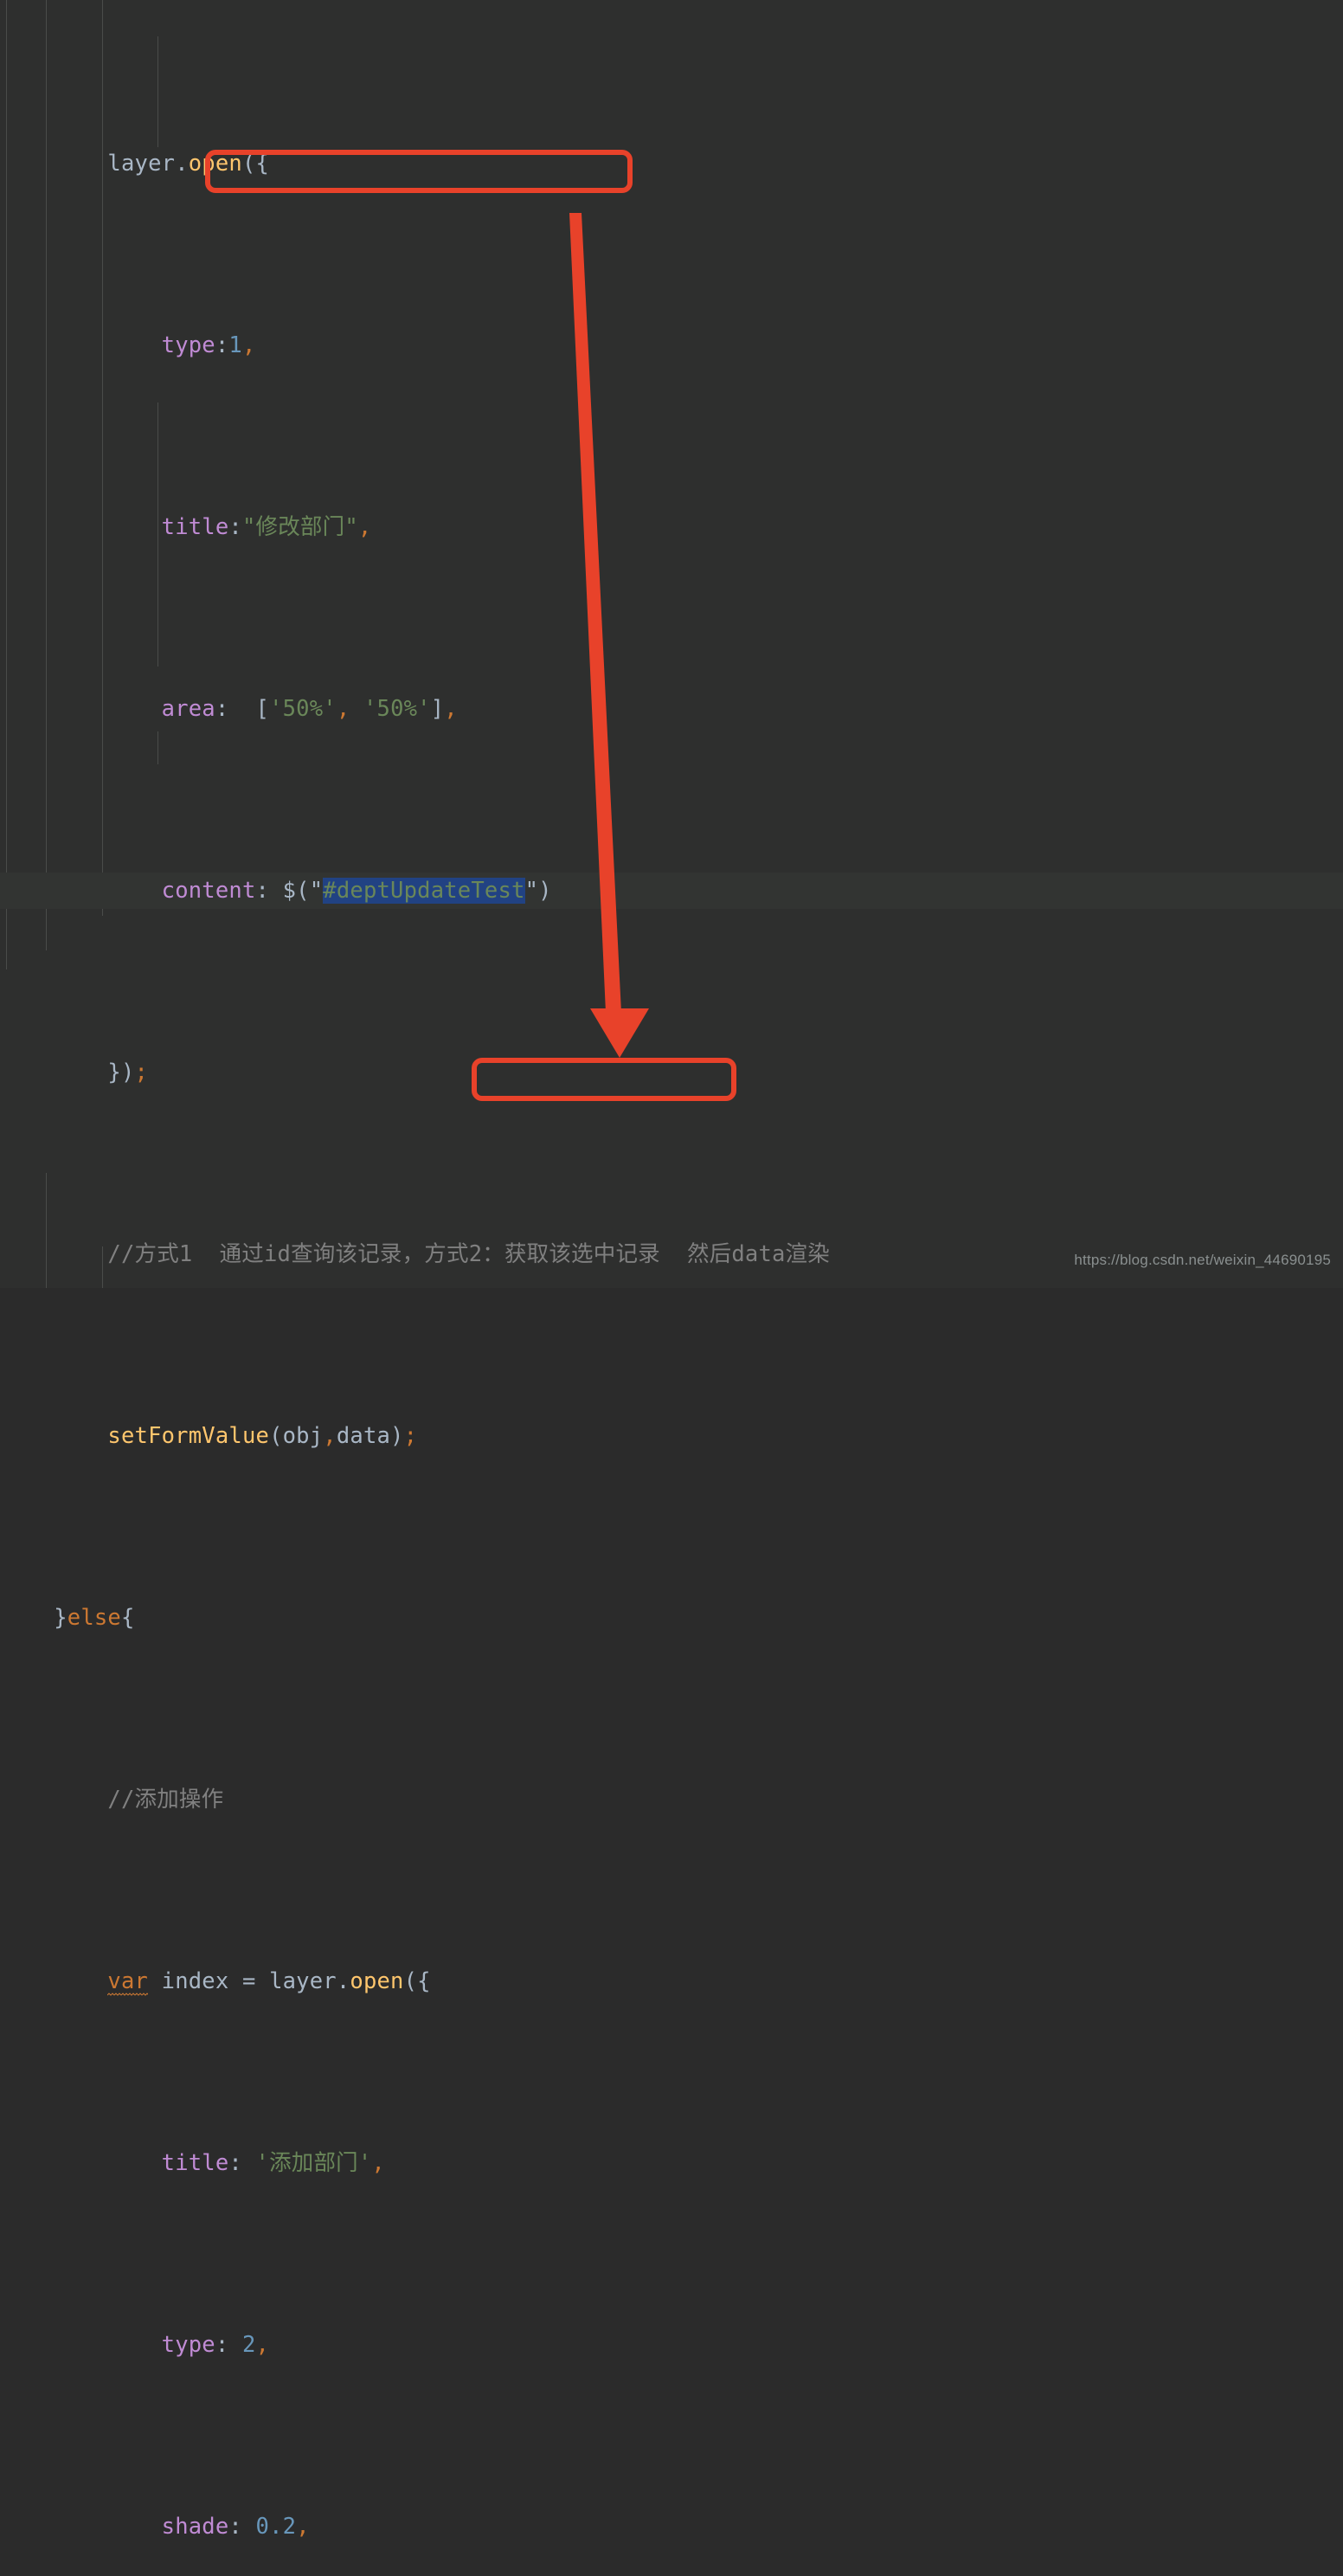  Describe the element at coordinates (165, 1800) in the screenshot. I see `token-comment: //添加操作` at that location.